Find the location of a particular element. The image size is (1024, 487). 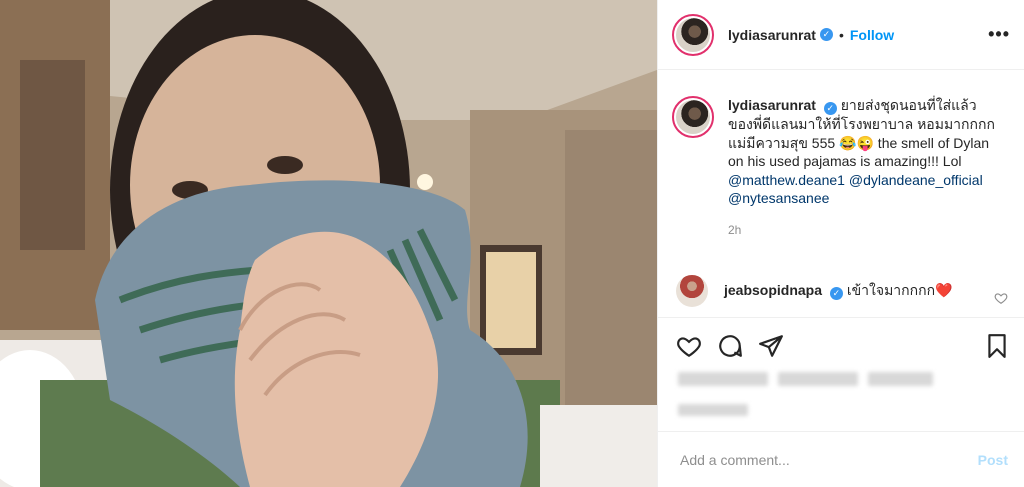

post-header: lydiasarunrat ✓ • Follow ••• is located at coordinates (841, 35).